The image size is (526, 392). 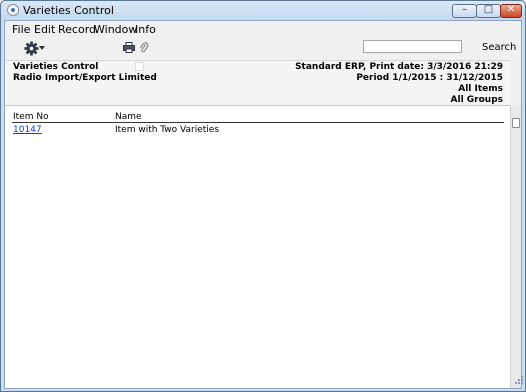 I want to click on attachment-icon, so click(x=144, y=47).